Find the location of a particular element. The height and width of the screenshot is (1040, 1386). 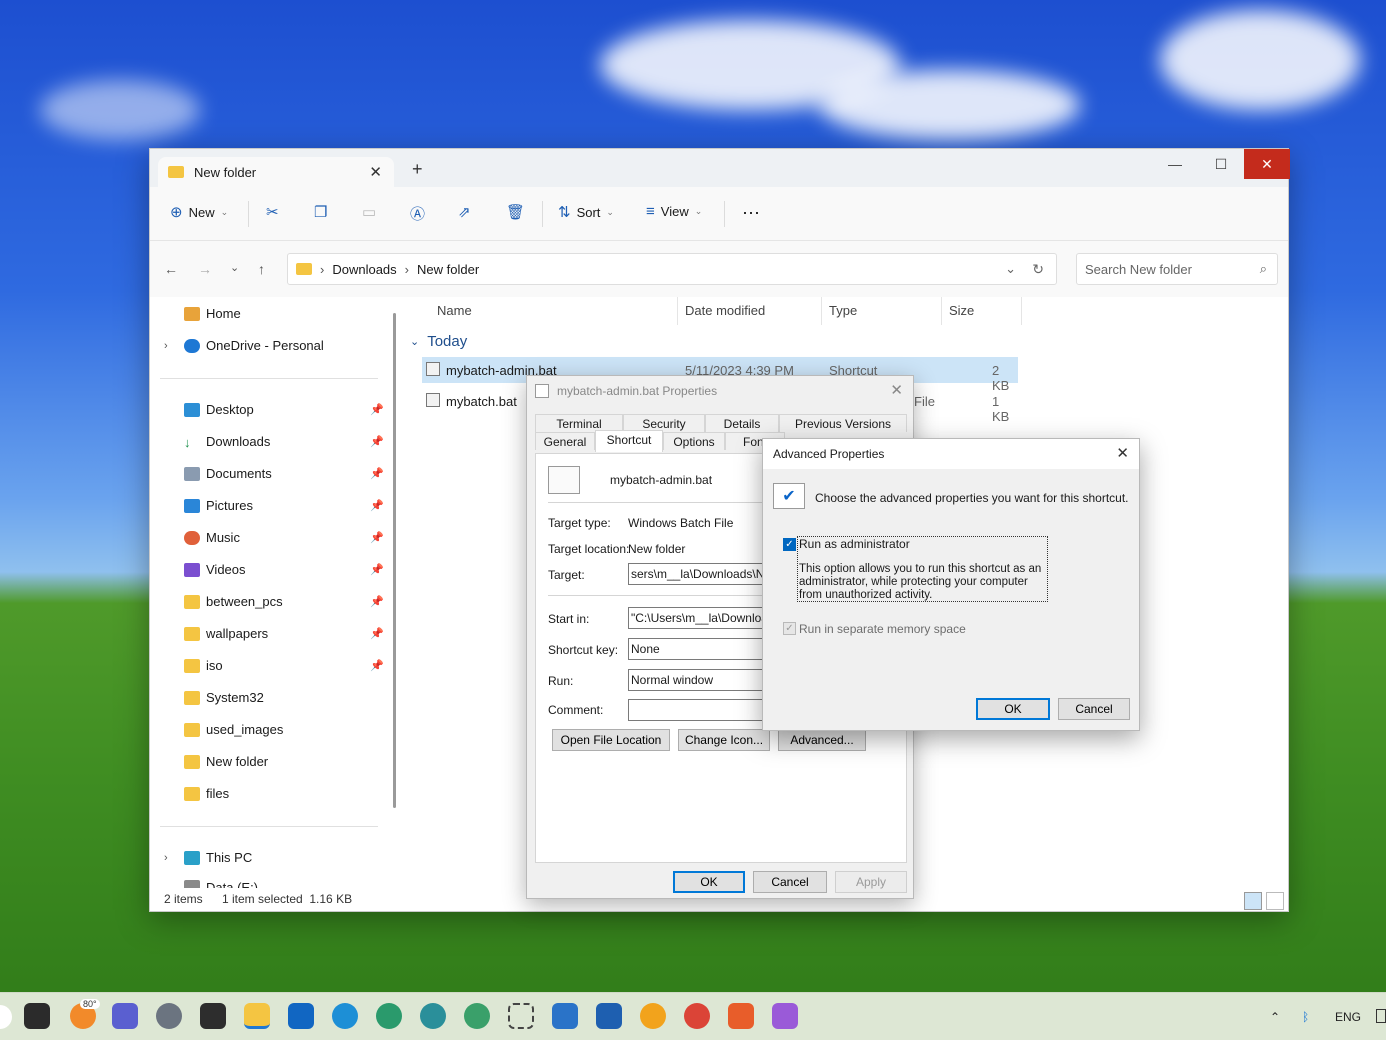

column-header-name: Name is located at coordinates (454, 310).